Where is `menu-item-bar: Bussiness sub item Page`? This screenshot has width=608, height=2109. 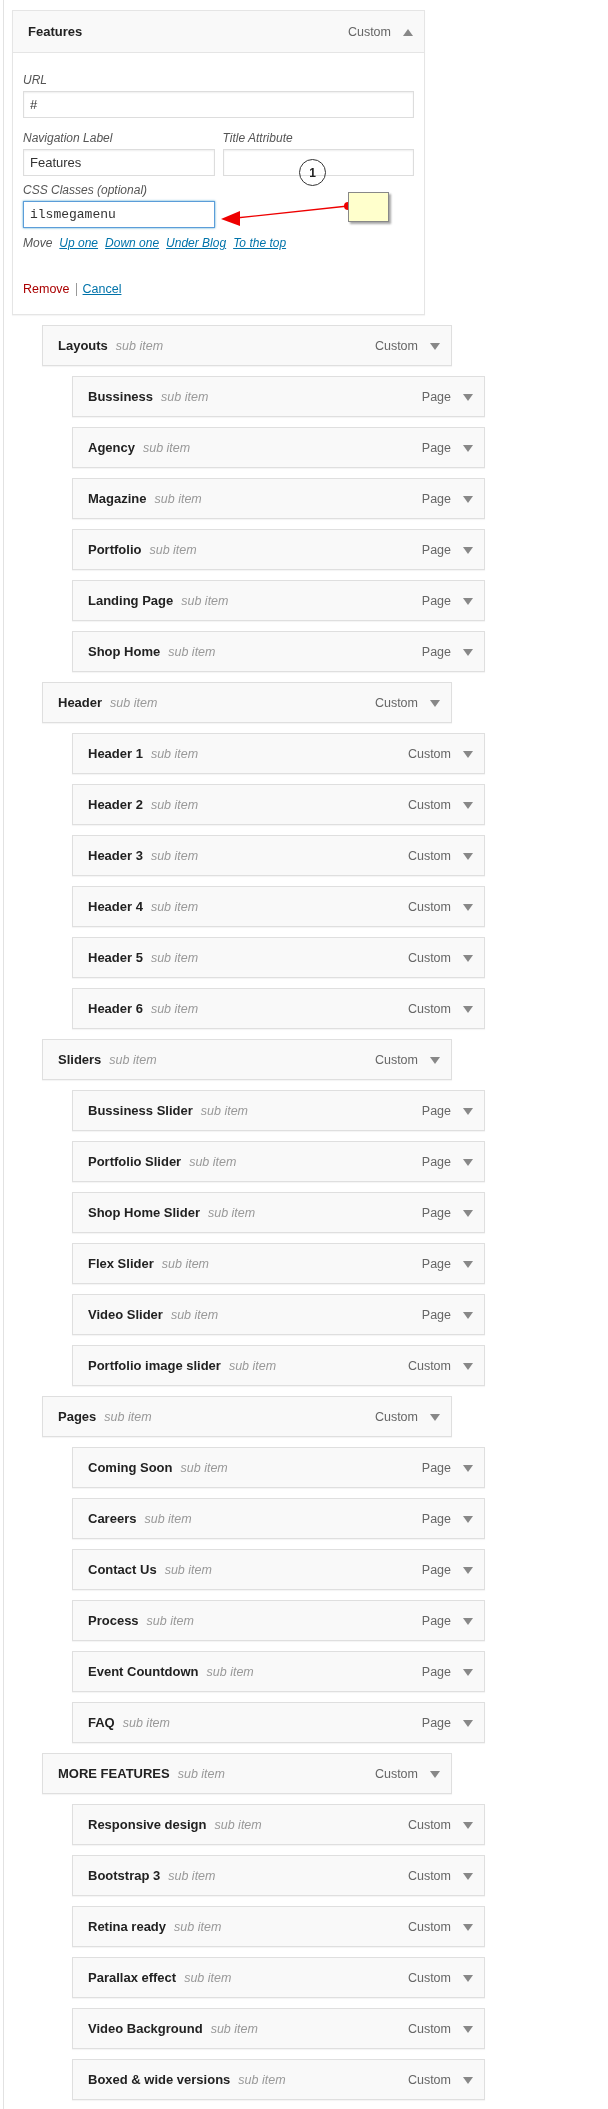 menu-item-bar: Bussiness sub item Page is located at coordinates (278, 396).